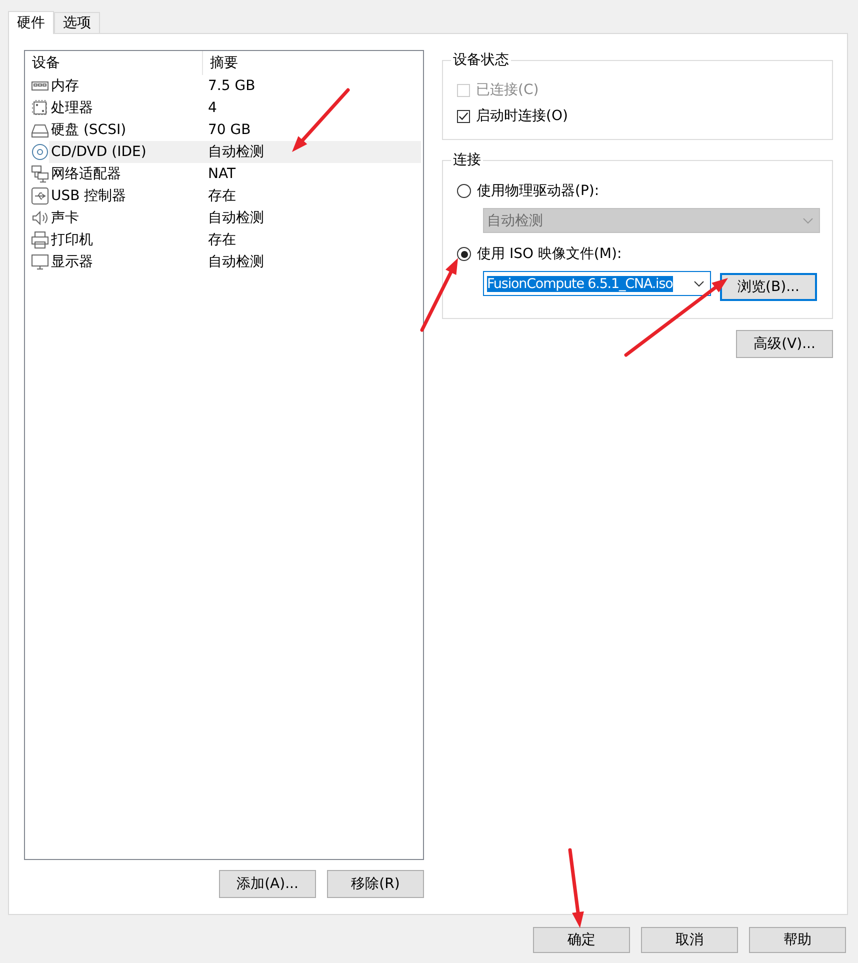 Image resolution: width=858 pixels, height=963 pixels. What do you see at coordinates (232, 86) in the screenshot?
I see `device-summary: 7.5 GB` at bounding box center [232, 86].